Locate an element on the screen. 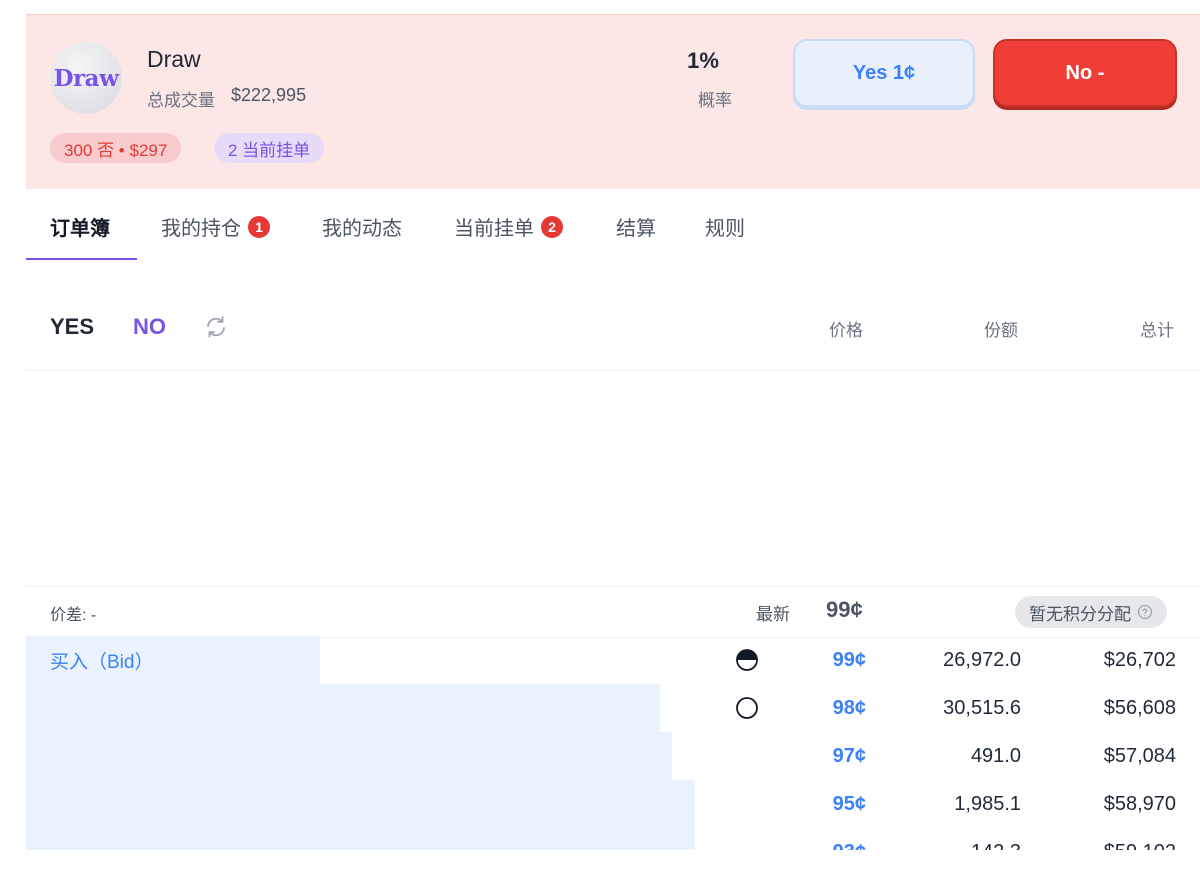 This screenshot has width=1200, height=870. empty-circle-icon is located at coordinates (747, 708).